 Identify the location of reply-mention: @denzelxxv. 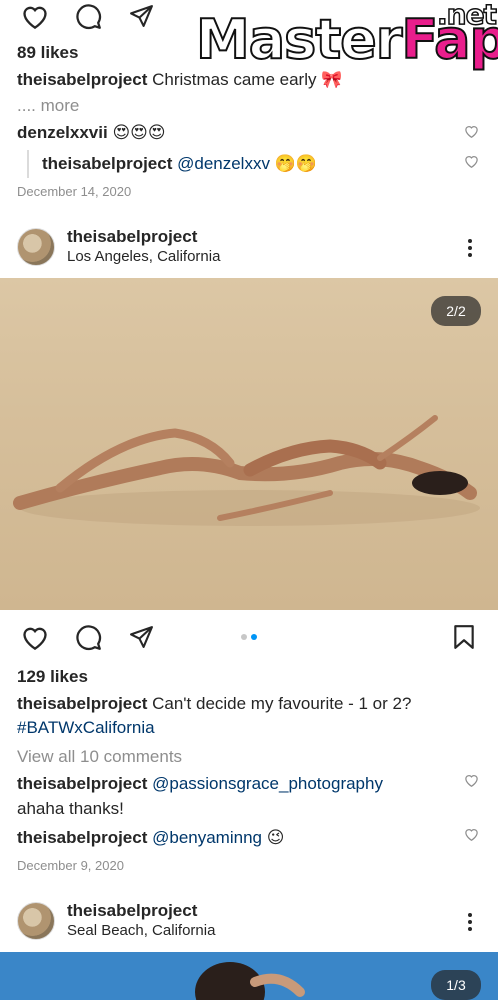
(223, 163).